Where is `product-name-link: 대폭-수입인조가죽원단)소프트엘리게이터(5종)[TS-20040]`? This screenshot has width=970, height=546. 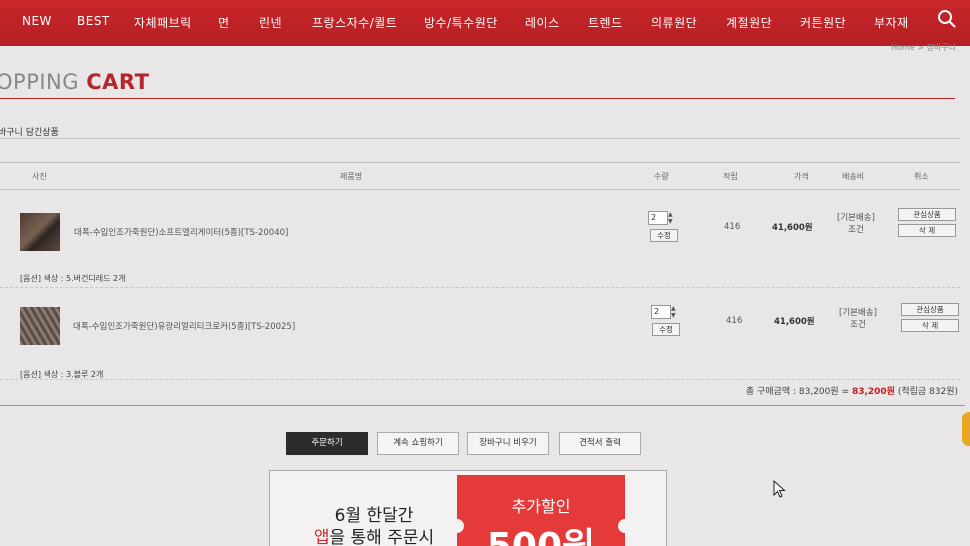
product-name-link: 대폭-수입인조가죽원단)소프트엘리게이터(5종)[TS-20040] is located at coordinates (181, 232).